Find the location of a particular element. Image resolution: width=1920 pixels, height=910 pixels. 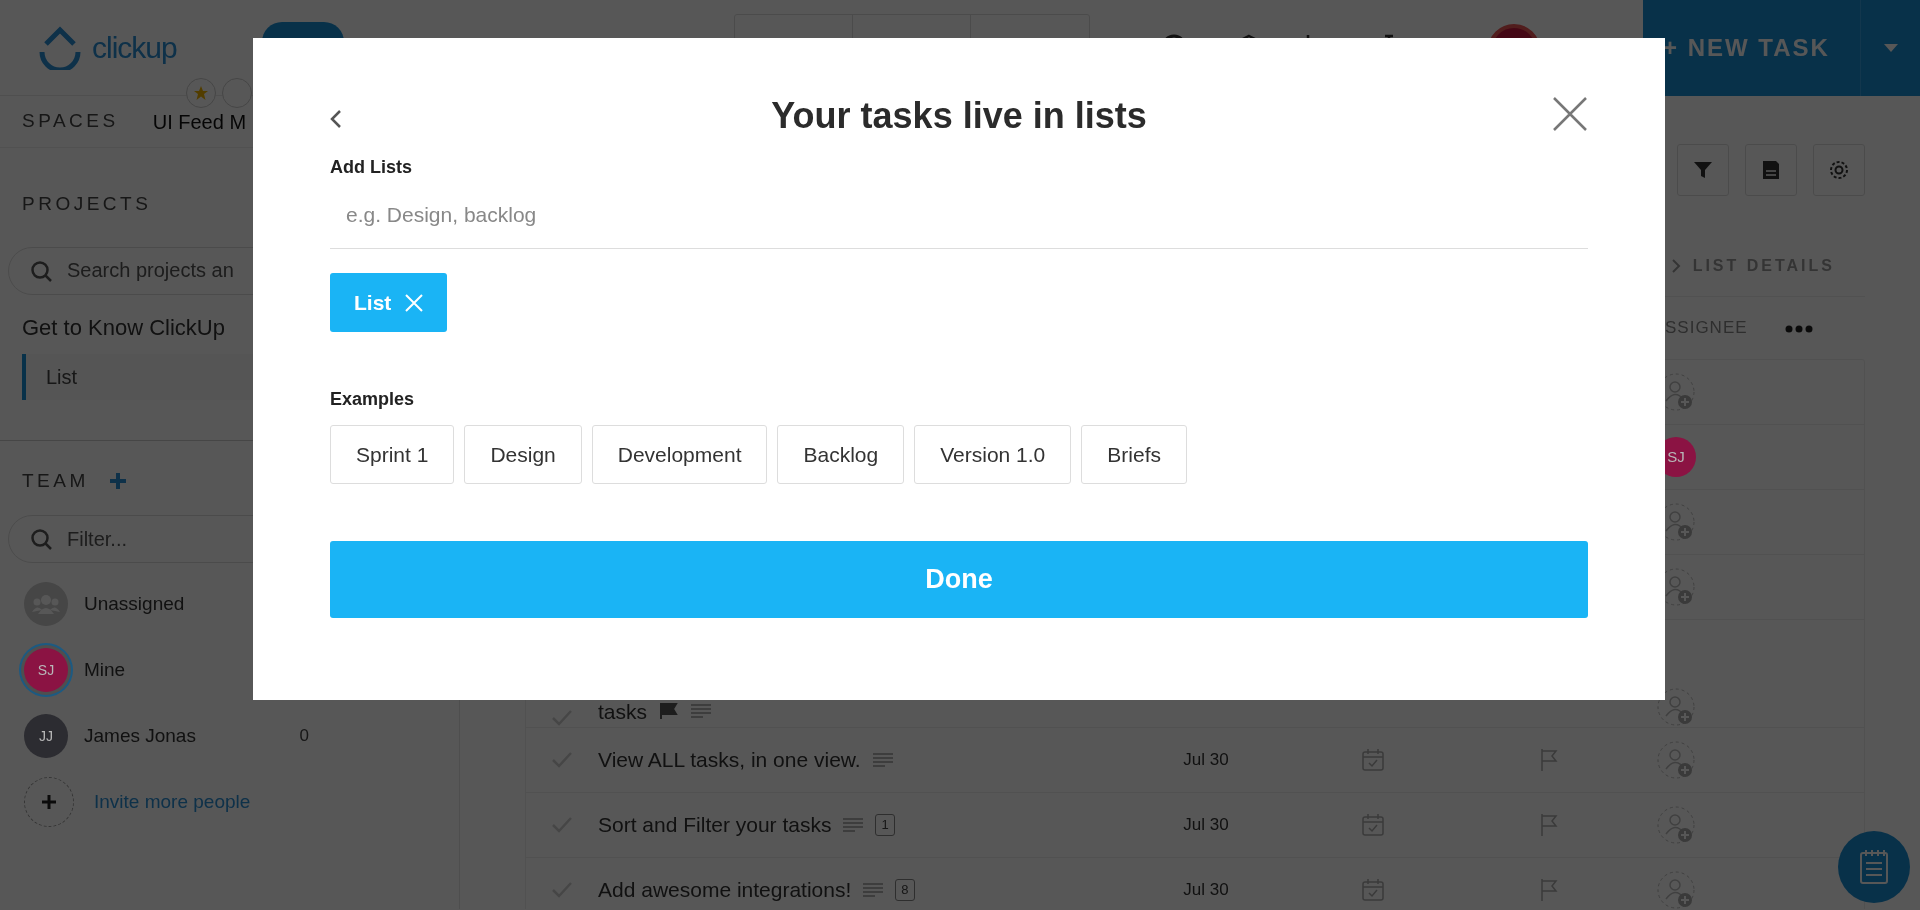

field-label: Add Lists is located at coordinates (371, 167).